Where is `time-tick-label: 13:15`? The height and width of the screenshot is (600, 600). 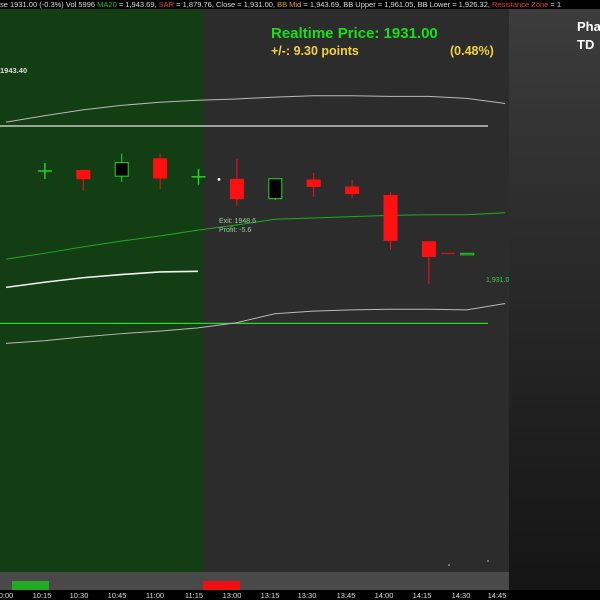
time-tick-label: 13:15 is located at coordinates (270, 595).